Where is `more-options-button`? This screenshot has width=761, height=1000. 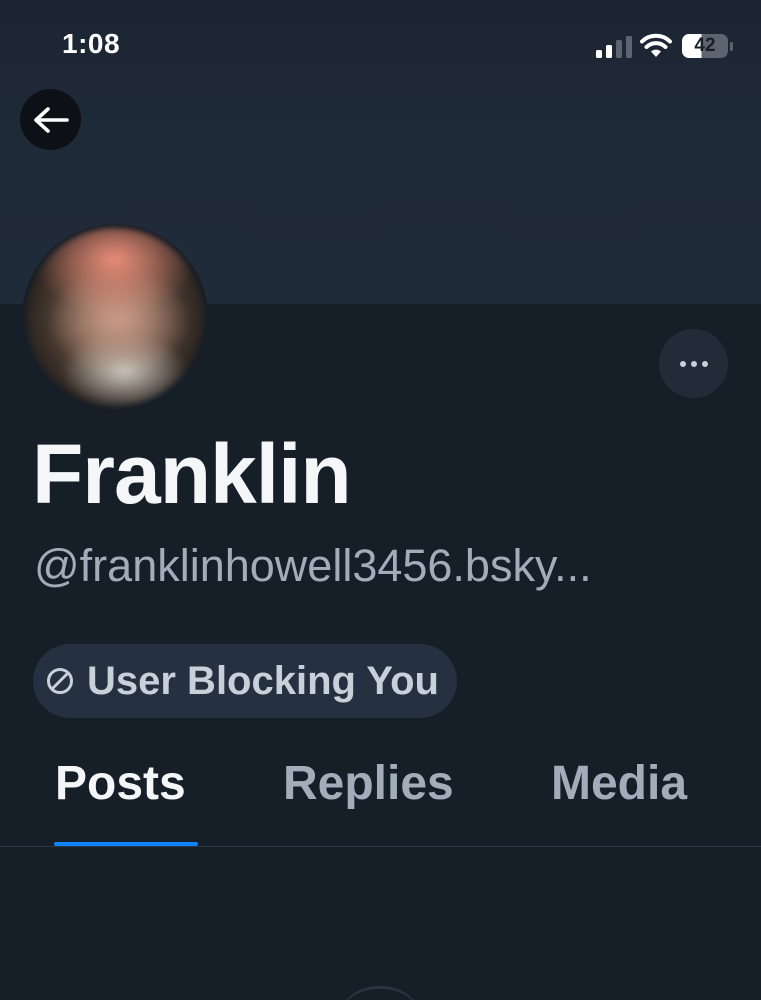
more-options-button is located at coordinates (693, 363).